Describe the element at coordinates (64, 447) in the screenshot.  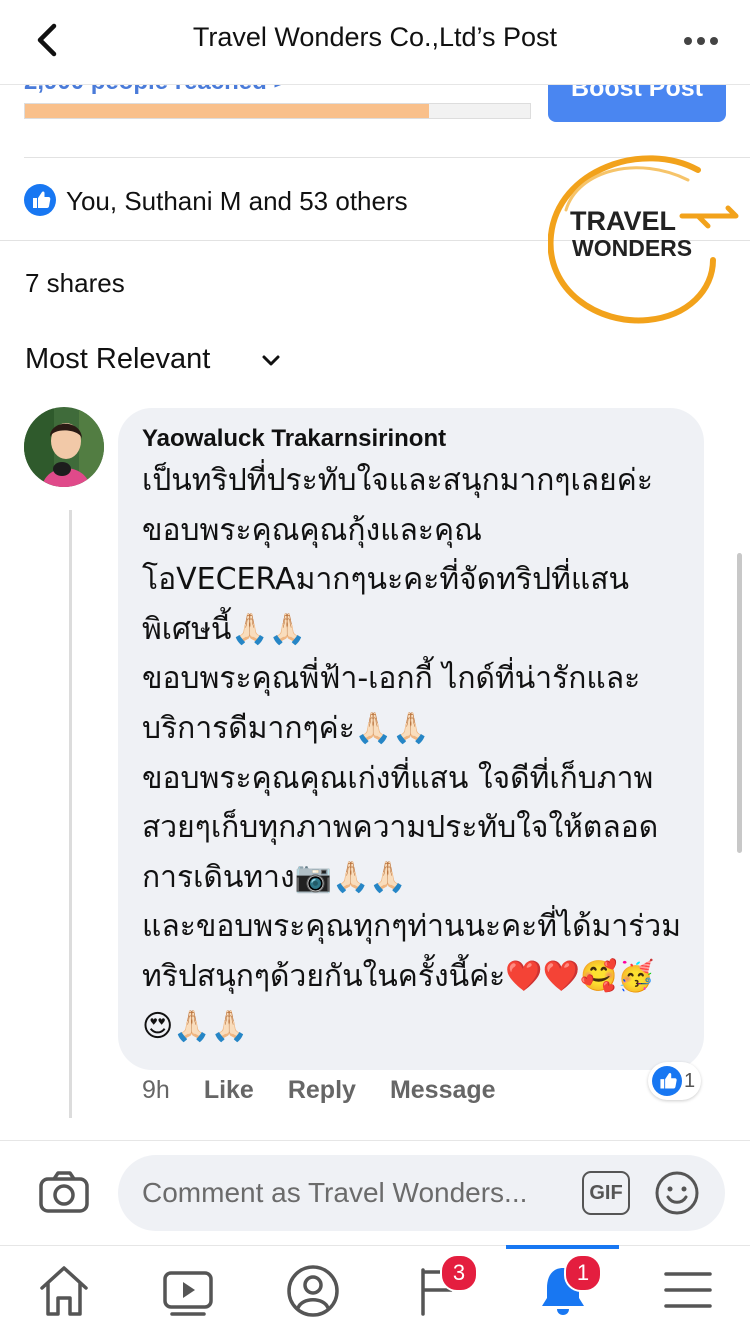
I see `avatar` at that location.